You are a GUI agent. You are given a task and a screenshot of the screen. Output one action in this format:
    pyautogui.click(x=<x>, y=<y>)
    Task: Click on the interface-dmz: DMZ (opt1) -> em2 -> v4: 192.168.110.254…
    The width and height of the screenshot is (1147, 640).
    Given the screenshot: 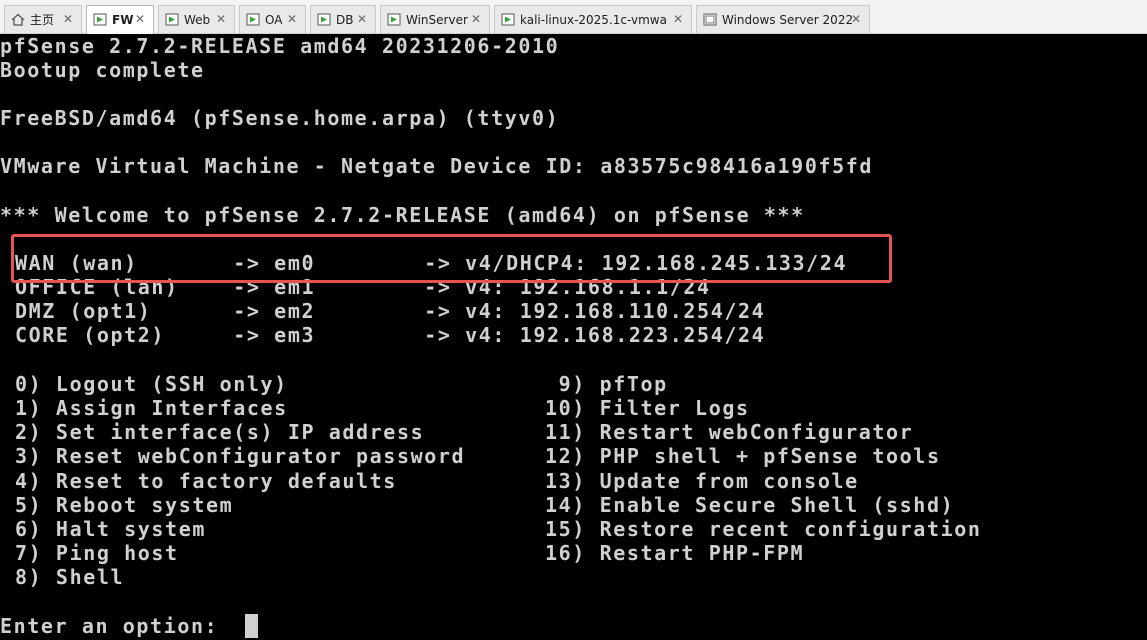 What is the action you would take?
    pyautogui.click(x=390, y=311)
    